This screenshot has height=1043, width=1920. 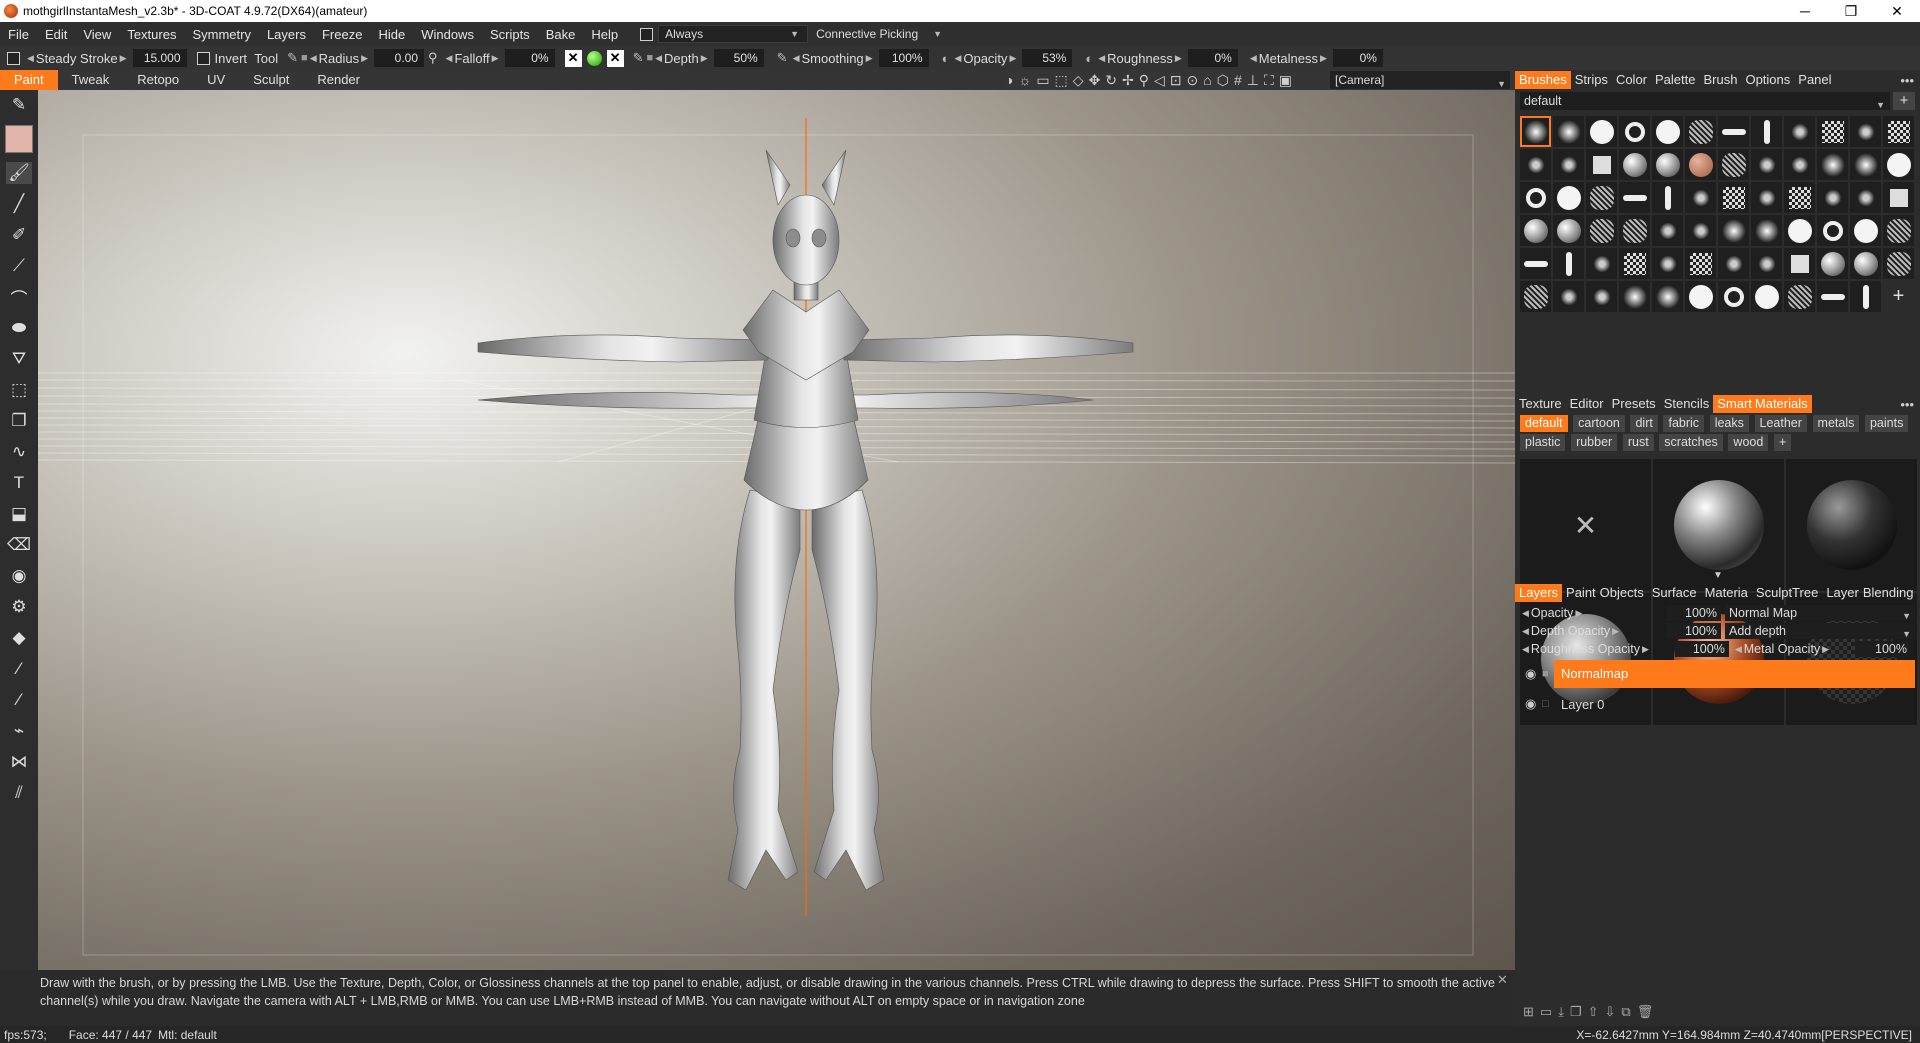 What do you see at coordinates (903, 58) in the screenshot?
I see `smoothing-value: 100%` at bounding box center [903, 58].